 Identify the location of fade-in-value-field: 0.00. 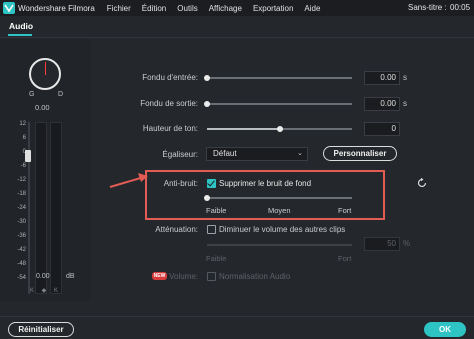
(382, 78).